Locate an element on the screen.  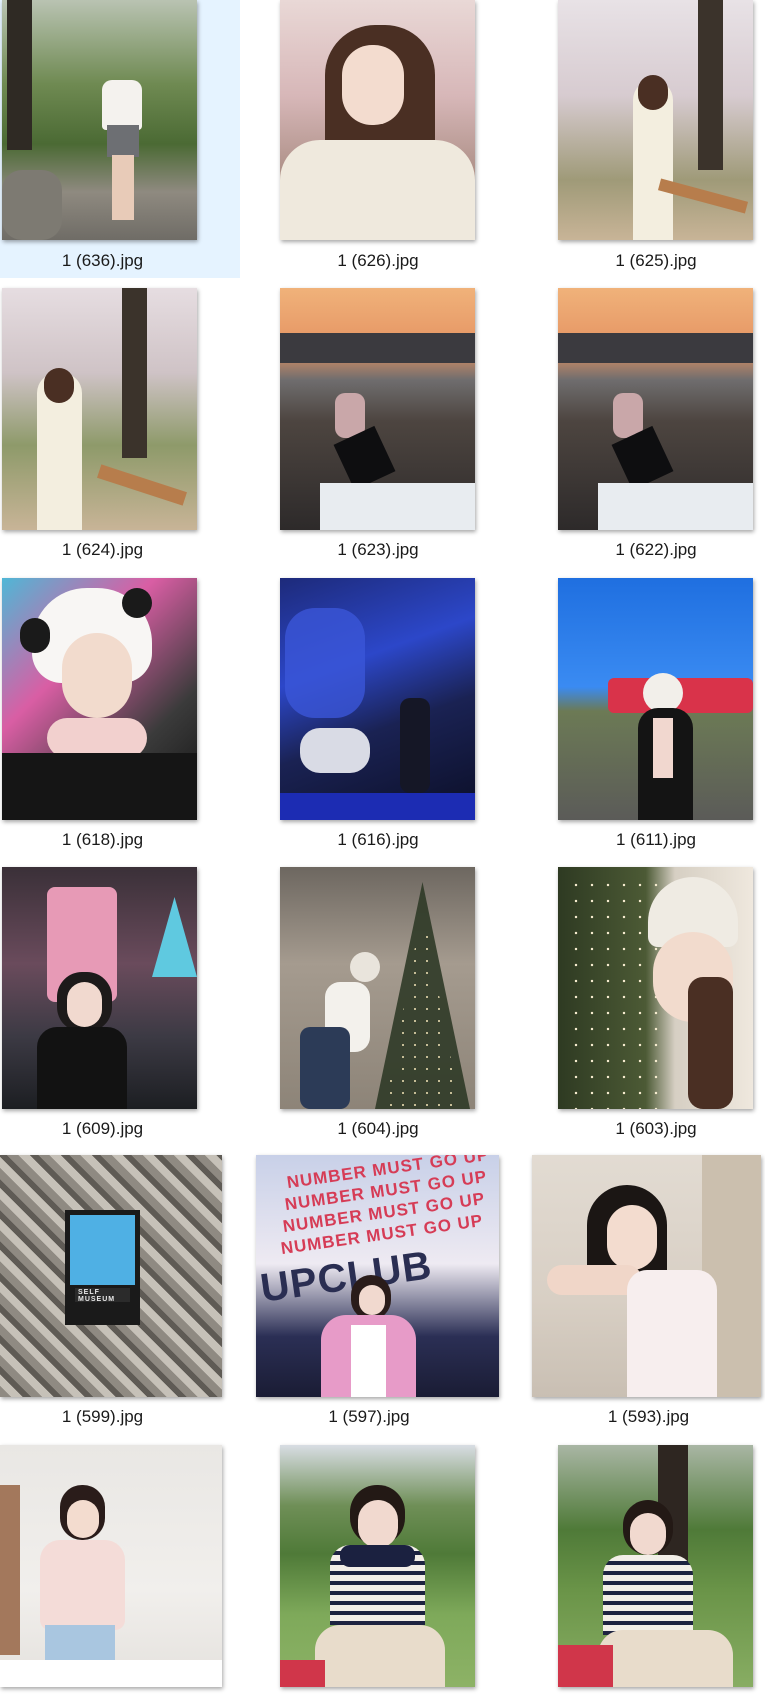
screen-label: SELF MUSEUM is located at coordinates (97, 1296).